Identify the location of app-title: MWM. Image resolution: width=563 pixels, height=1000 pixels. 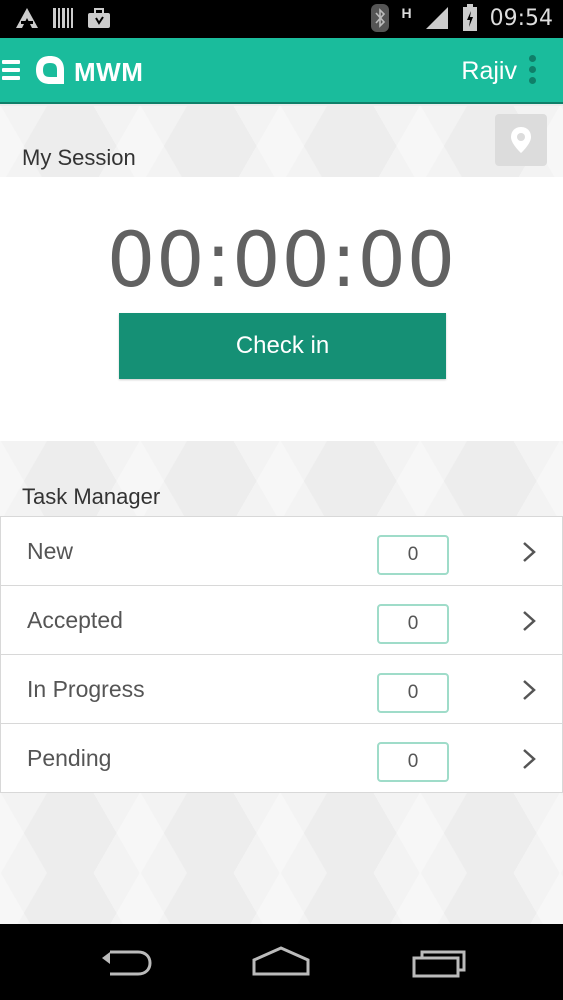
(109, 72).